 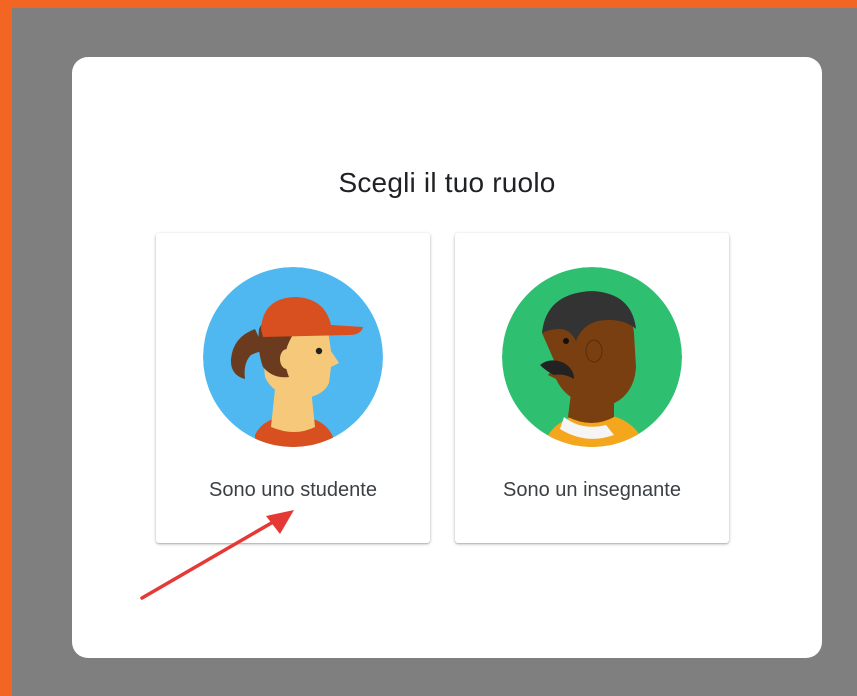 I want to click on red-arrow-icon, so click(x=217, y=555).